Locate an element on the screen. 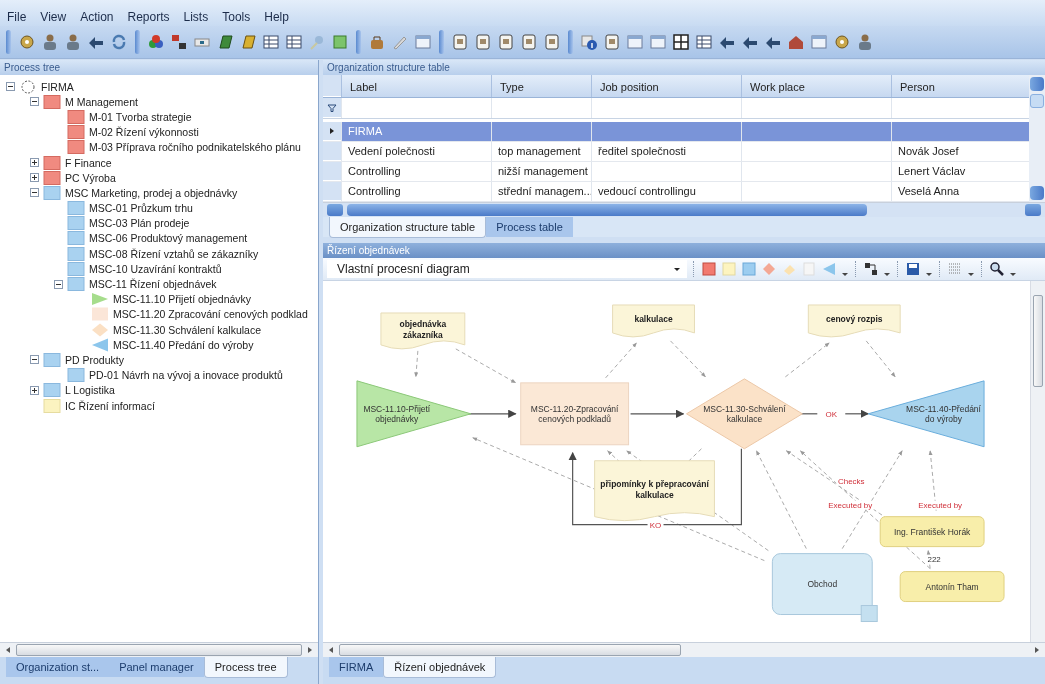 The width and height of the screenshot is (1045, 684). row-header is located at coordinates (332, 131).